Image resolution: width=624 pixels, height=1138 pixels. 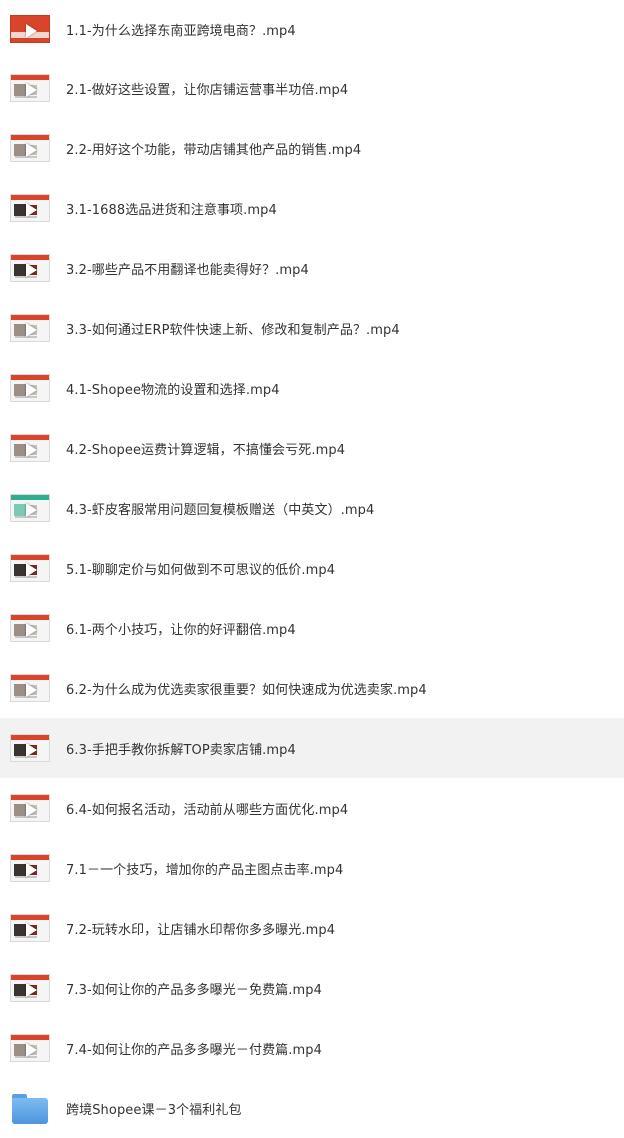 I want to click on file-row-6-1: 6.1-两个小技巧，让你的好评翻倍.mp4, so click(x=312, y=628).